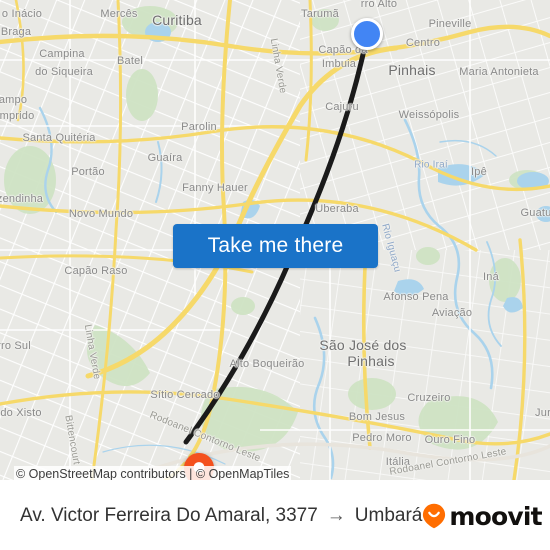  I want to click on moovit-pin-icon, so click(434, 516).